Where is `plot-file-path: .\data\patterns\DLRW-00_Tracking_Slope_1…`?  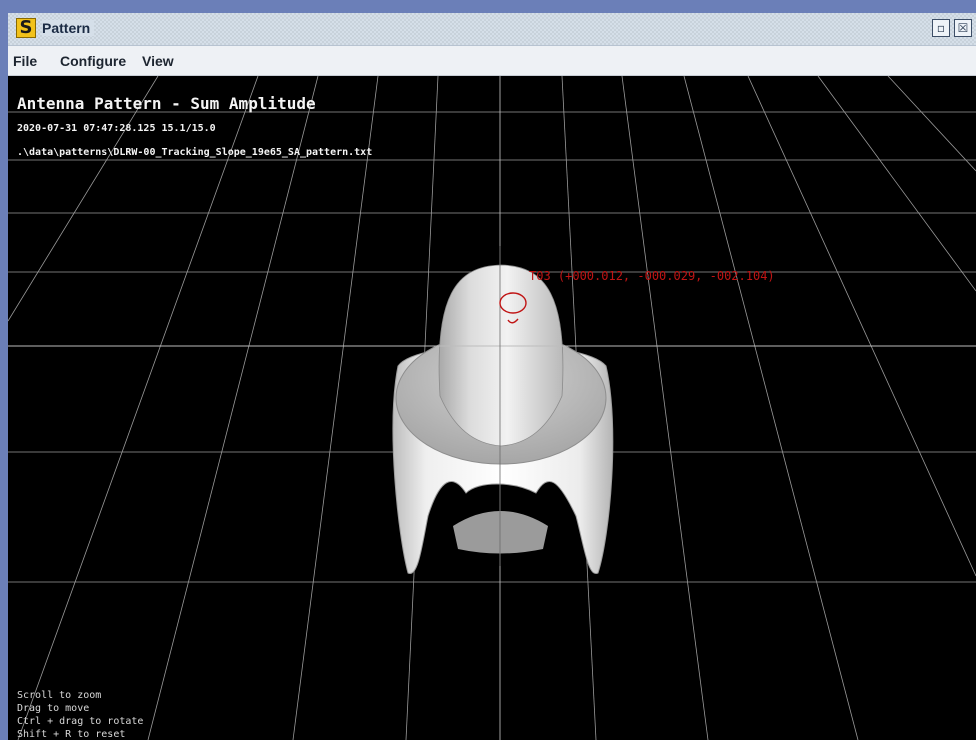 plot-file-path: .\data\patterns\DLRW-00_Tracking_Slope_1… is located at coordinates (195, 152).